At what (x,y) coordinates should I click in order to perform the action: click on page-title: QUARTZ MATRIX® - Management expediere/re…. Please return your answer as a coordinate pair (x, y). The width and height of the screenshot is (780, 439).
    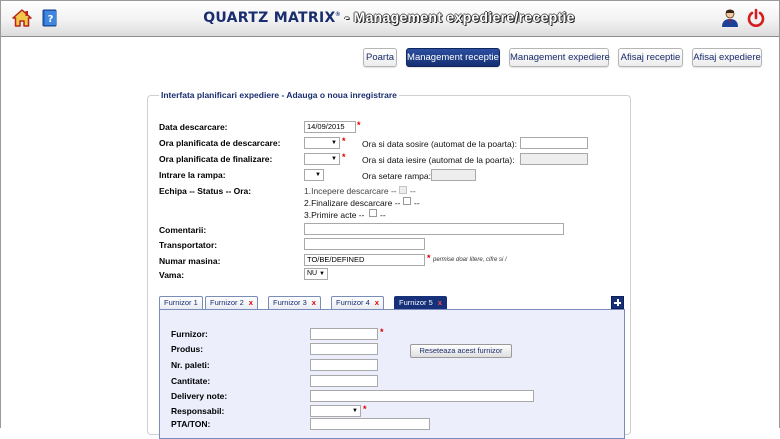
    Looking at the image, I should click on (389, 17).